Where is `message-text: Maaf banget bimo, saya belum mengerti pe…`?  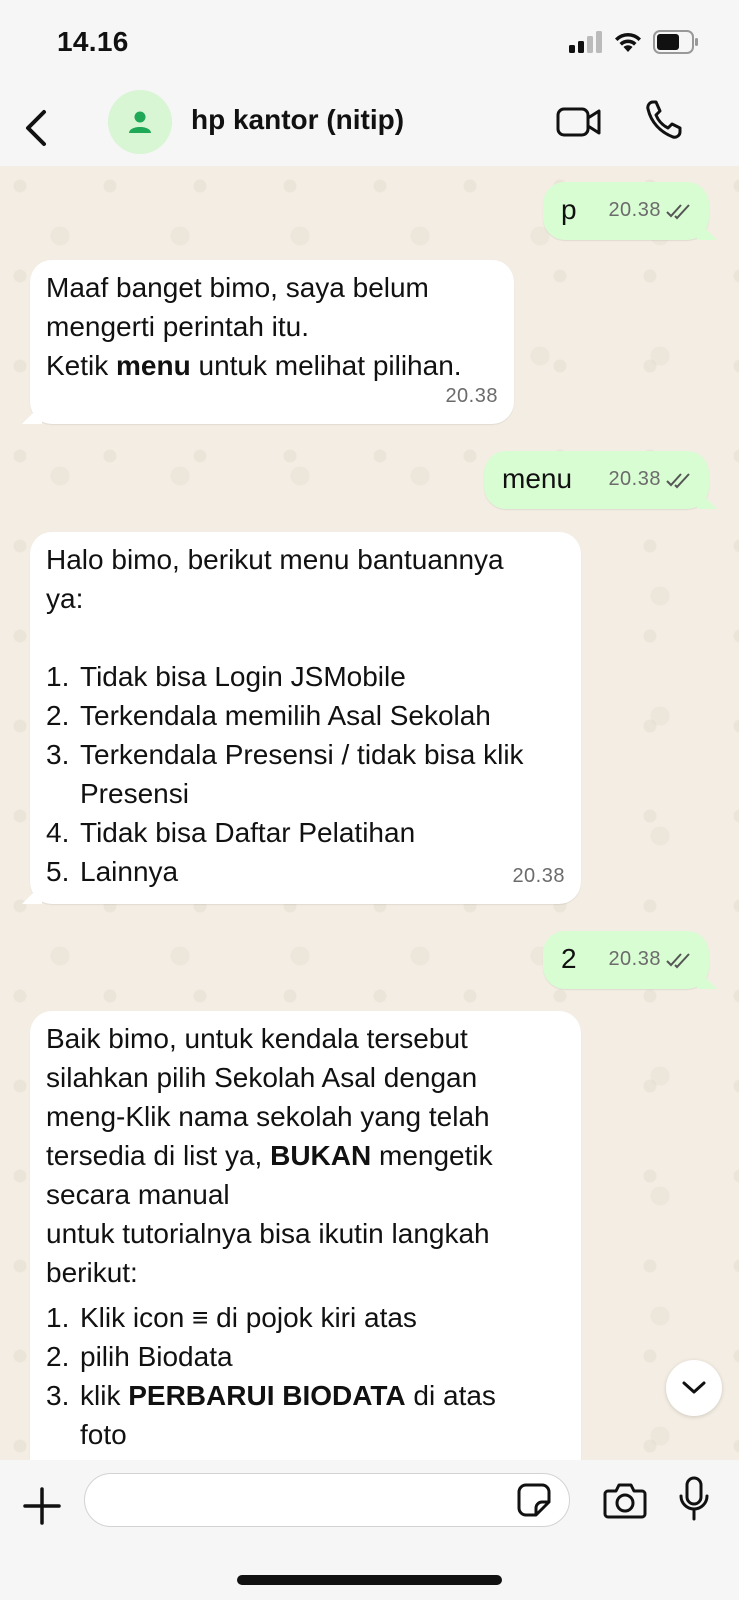
message-text: Maaf banget bimo, saya belum mengerti pe… is located at coordinates (272, 326).